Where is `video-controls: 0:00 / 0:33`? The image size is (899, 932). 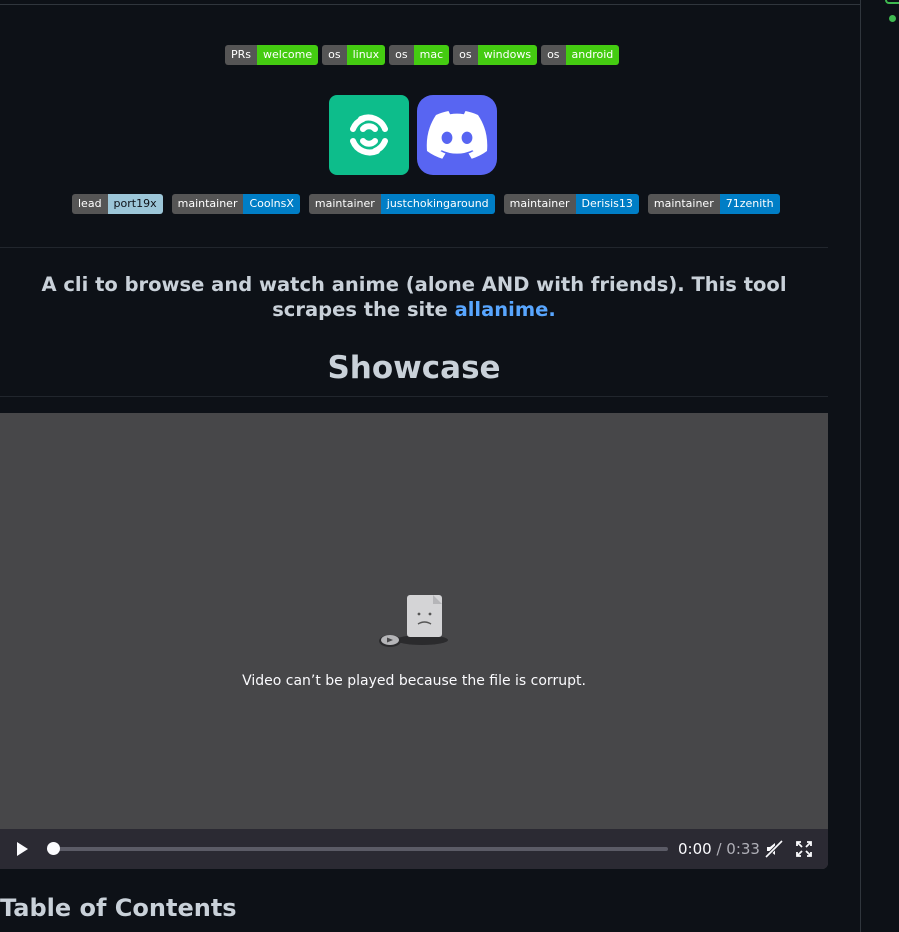
video-controls: 0:00 / 0:33 is located at coordinates (414, 849).